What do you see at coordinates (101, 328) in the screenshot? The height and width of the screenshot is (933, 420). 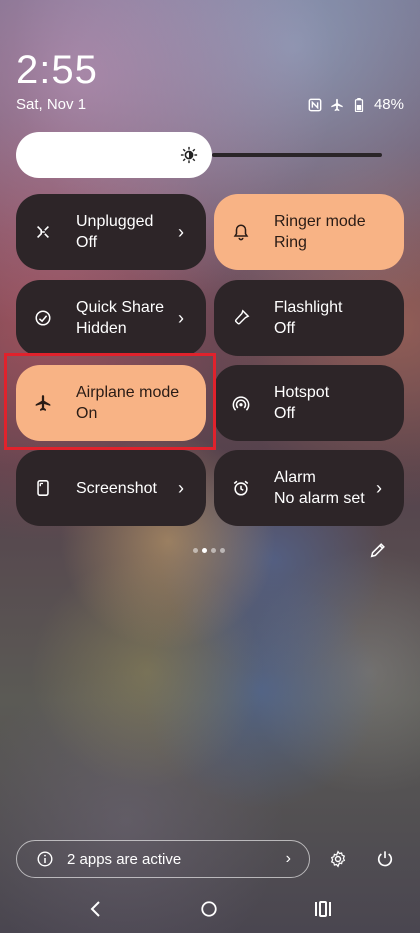 I see `tile-status: Hidden` at bounding box center [101, 328].